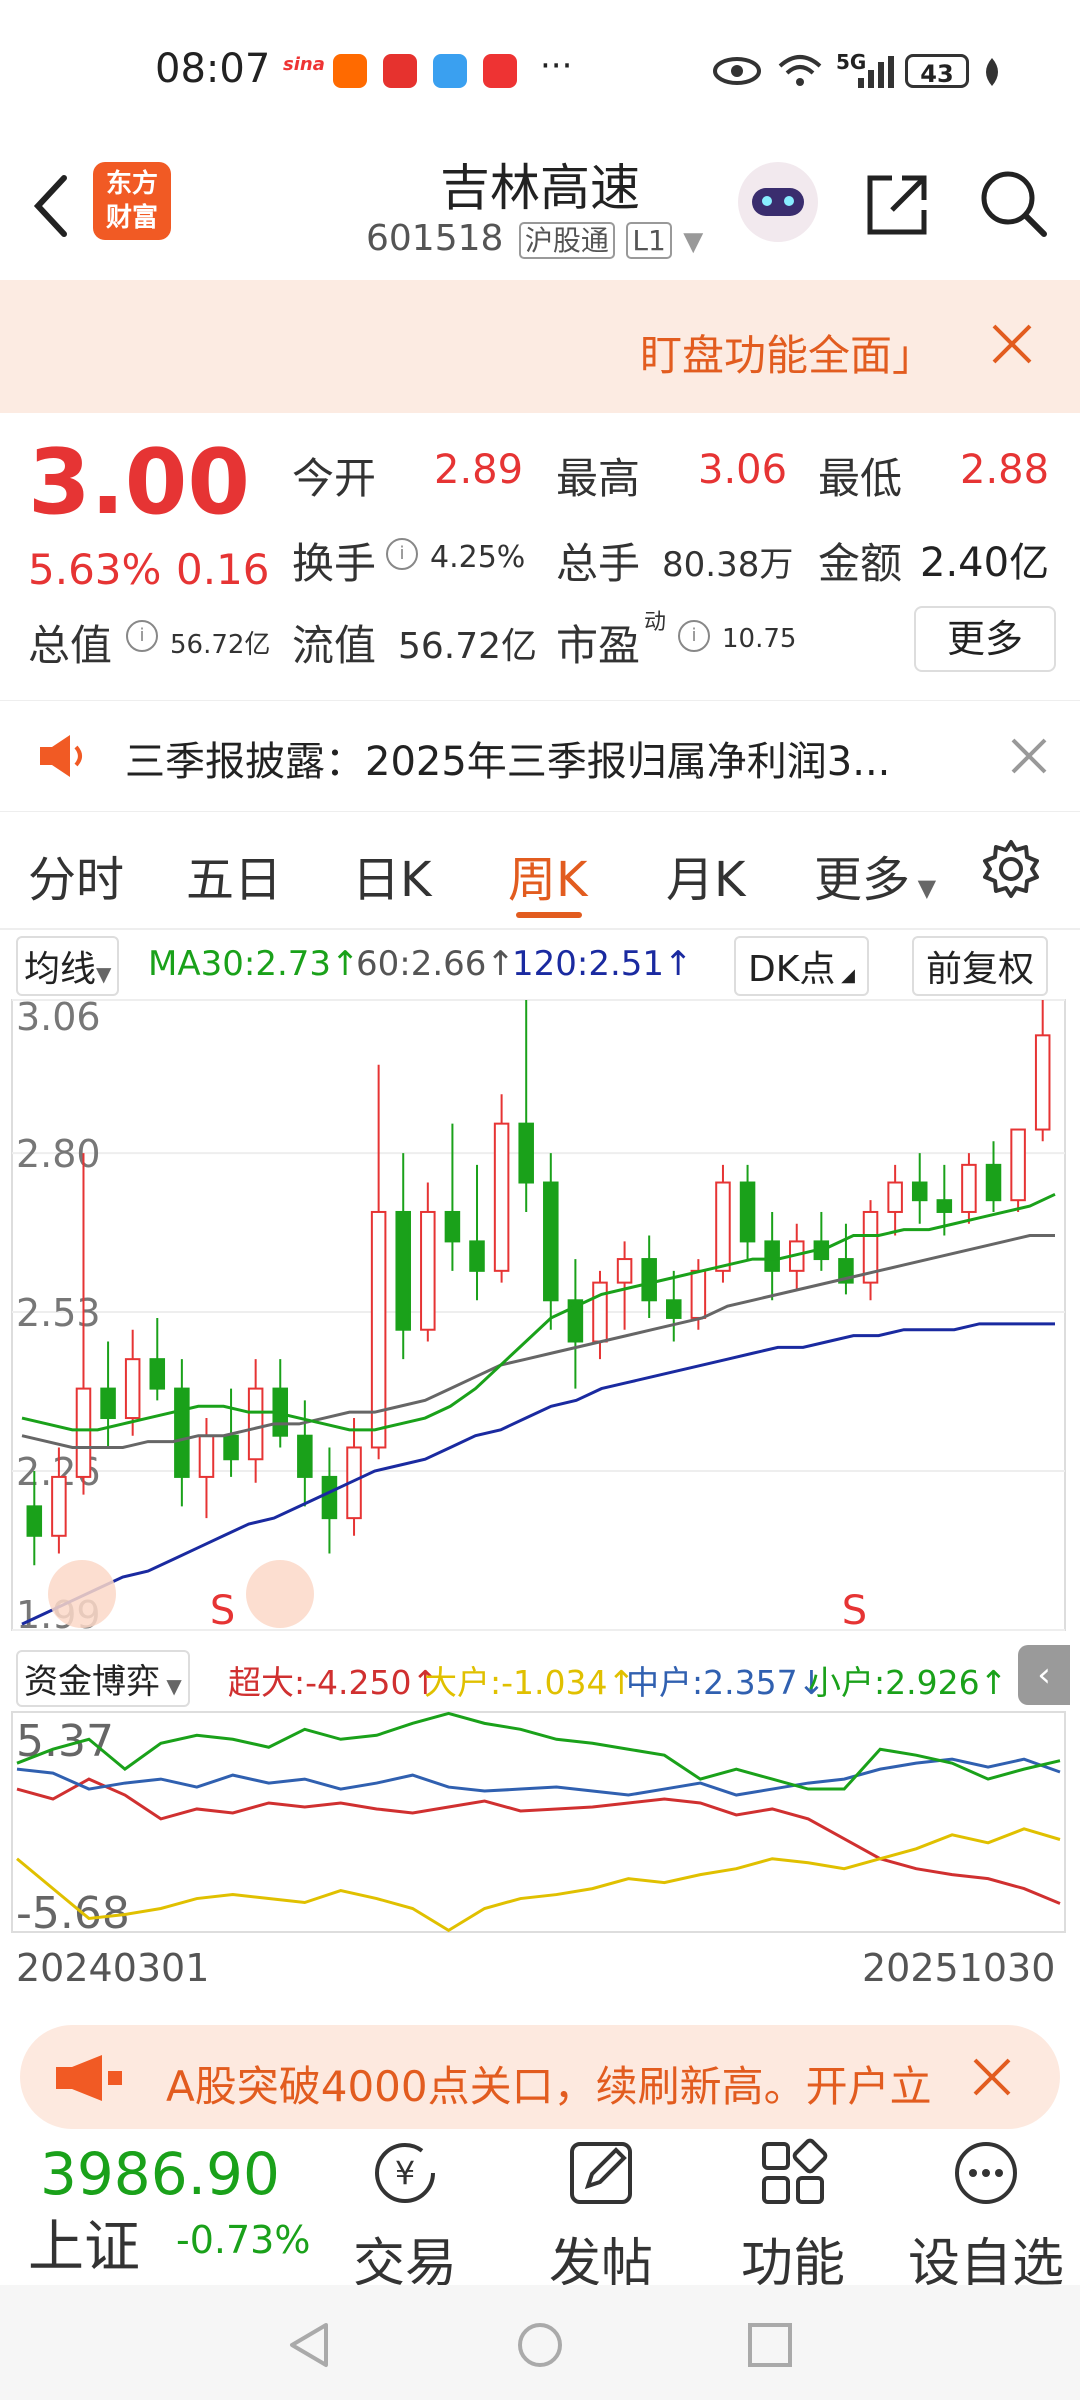 The image size is (1080, 2400). Describe the element at coordinates (92, 1682) in the screenshot. I see `money-flow-title: 资金博弈` at that location.